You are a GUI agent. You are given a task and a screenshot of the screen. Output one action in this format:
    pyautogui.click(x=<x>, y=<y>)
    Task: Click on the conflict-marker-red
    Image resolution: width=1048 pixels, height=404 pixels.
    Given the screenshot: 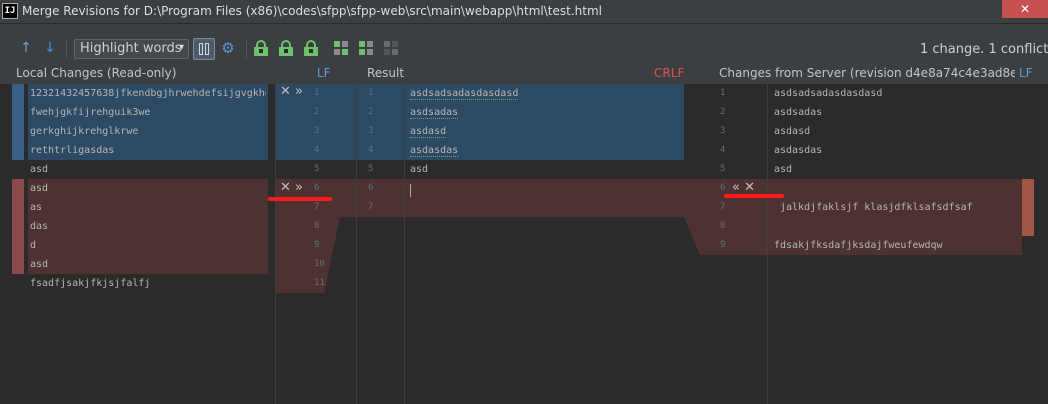 What is the action you would take?
    pyautogui.click(x=18, y=226)
    